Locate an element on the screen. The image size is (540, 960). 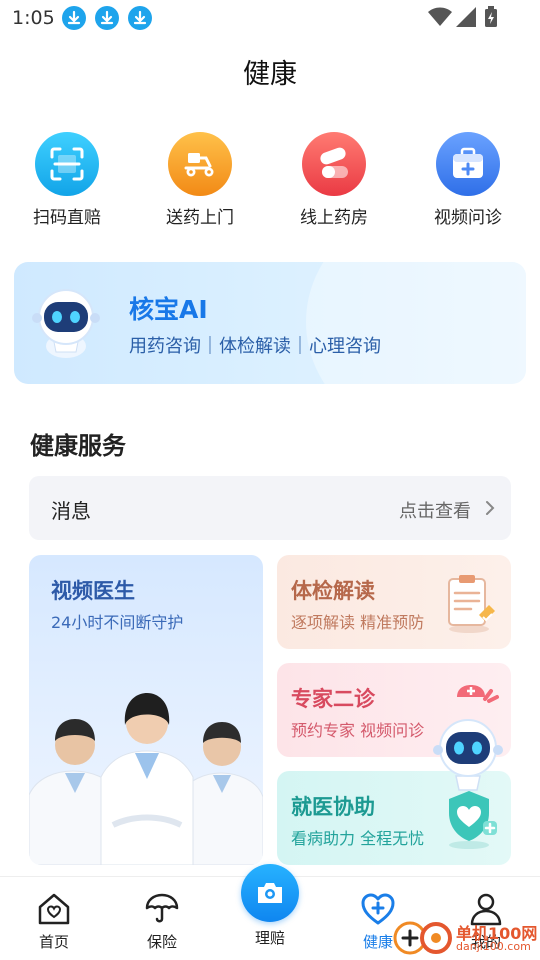
service-title: 专家二诊 is located at coordinates (333, 699).